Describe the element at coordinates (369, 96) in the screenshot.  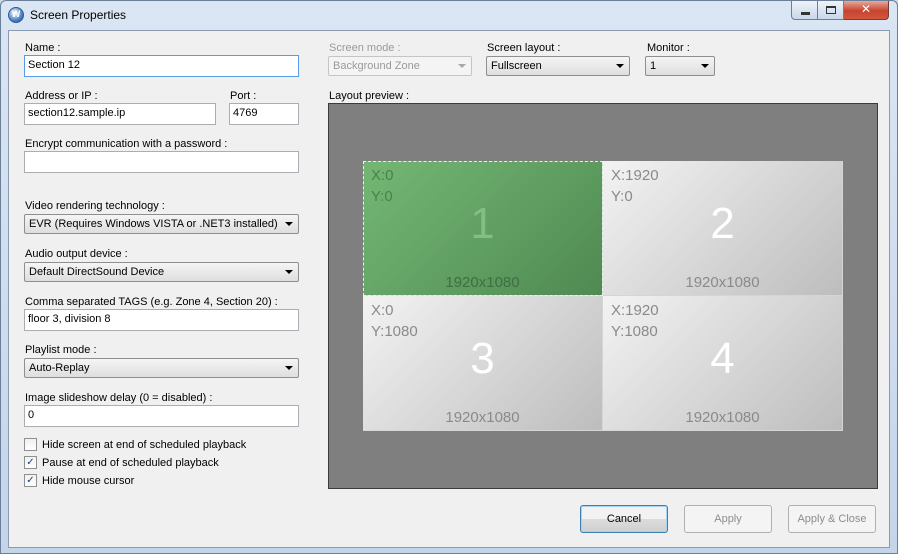
I see `layout-preview-label: Layout preview :` at that location.